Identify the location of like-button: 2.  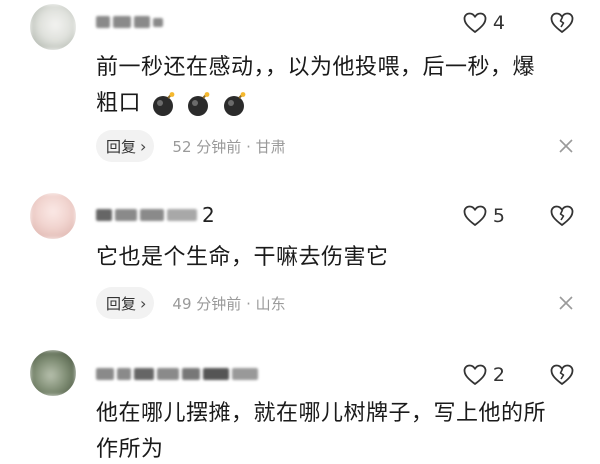
(484, 375).